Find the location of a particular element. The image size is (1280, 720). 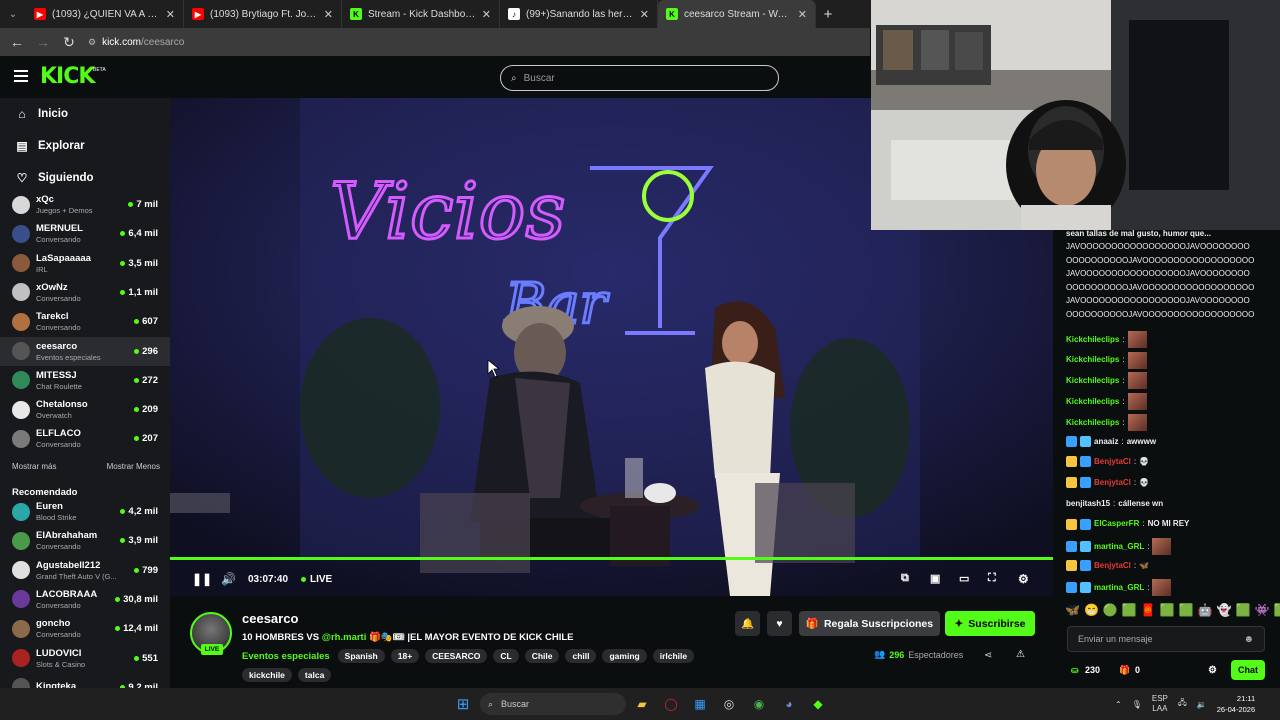

sidebar-channel-kingteka: Kingteka 9,2 mil is located at coordinates (85, 680).